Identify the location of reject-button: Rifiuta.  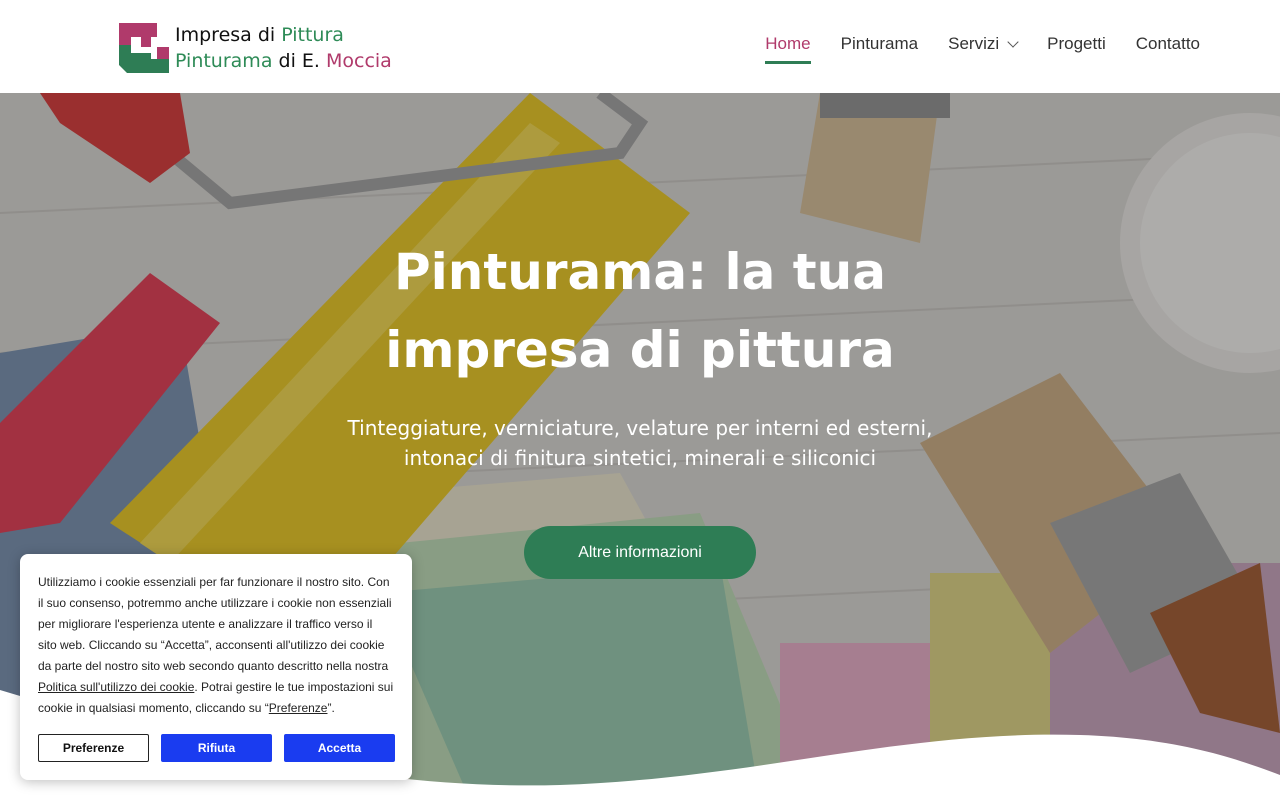
(216, 748).